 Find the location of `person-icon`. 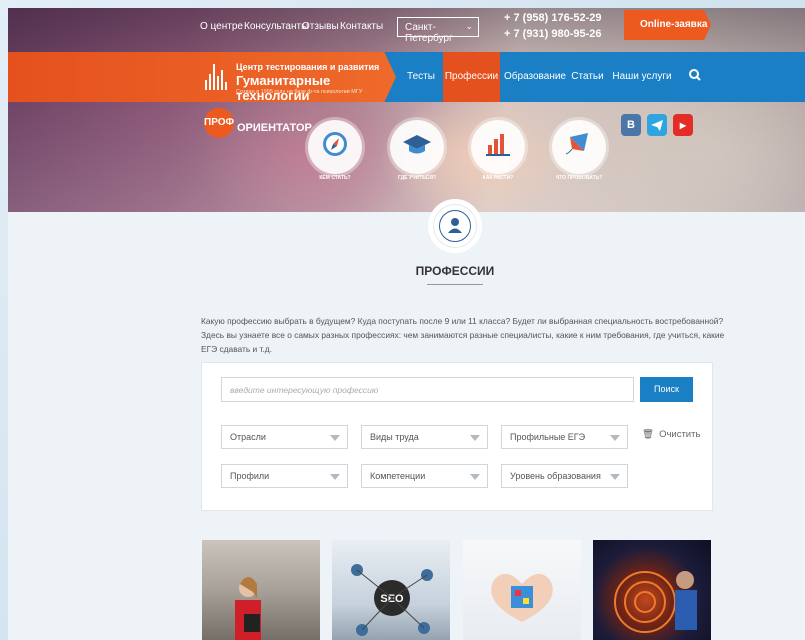

person-icon is located at coordinates (455, 225).